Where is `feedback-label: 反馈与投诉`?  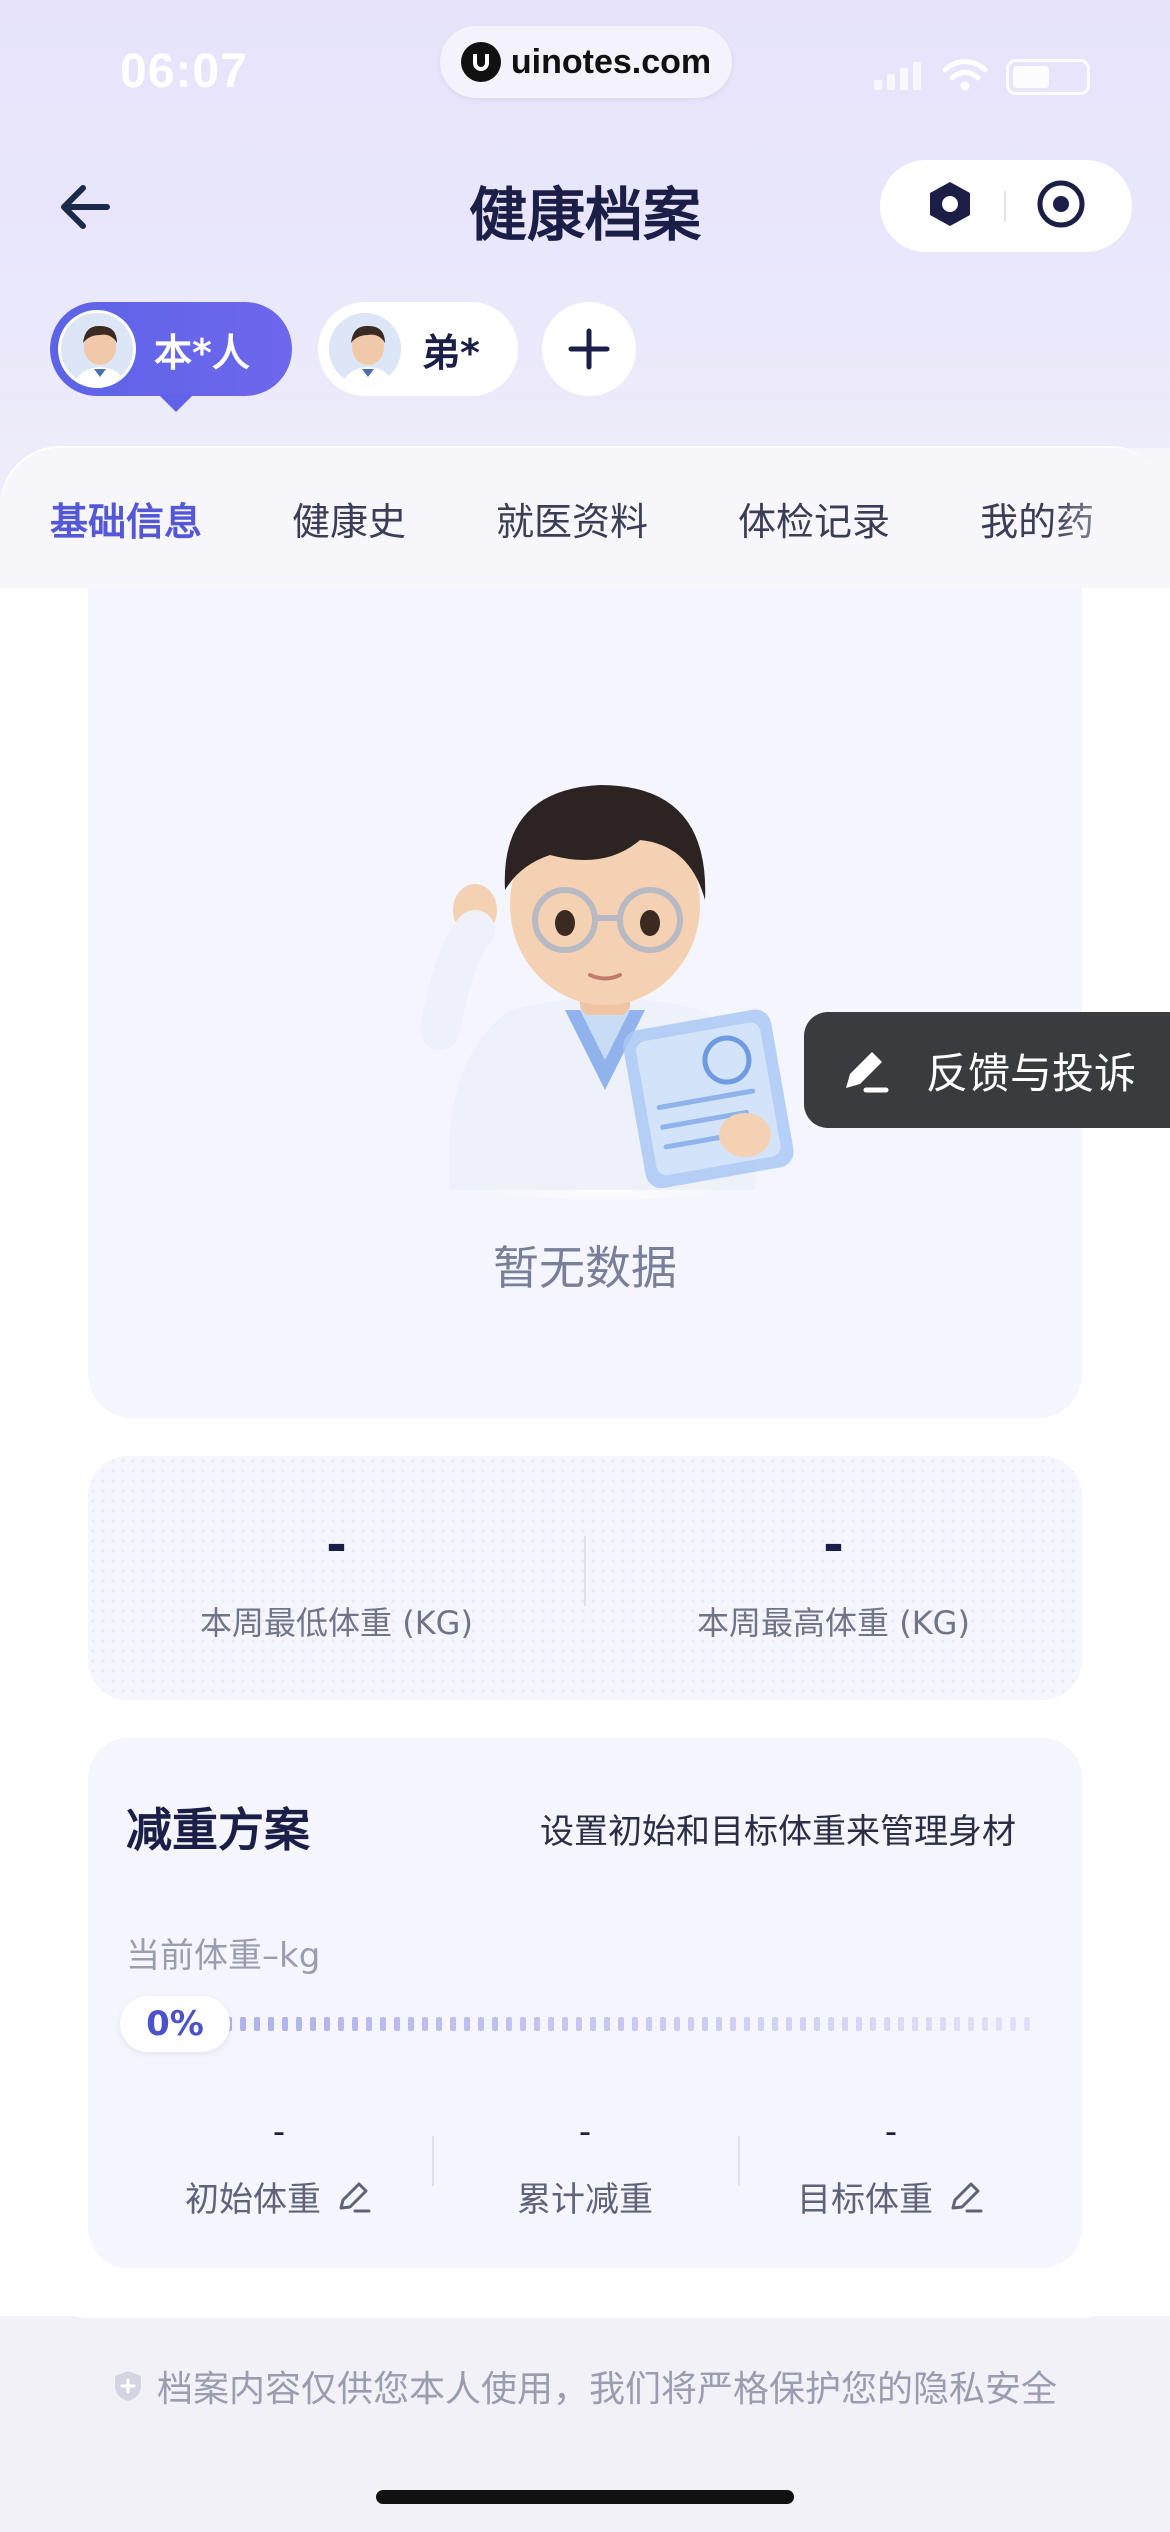
feedback-label: 反馈与投诉 is located at coordinates (1031, 1073).